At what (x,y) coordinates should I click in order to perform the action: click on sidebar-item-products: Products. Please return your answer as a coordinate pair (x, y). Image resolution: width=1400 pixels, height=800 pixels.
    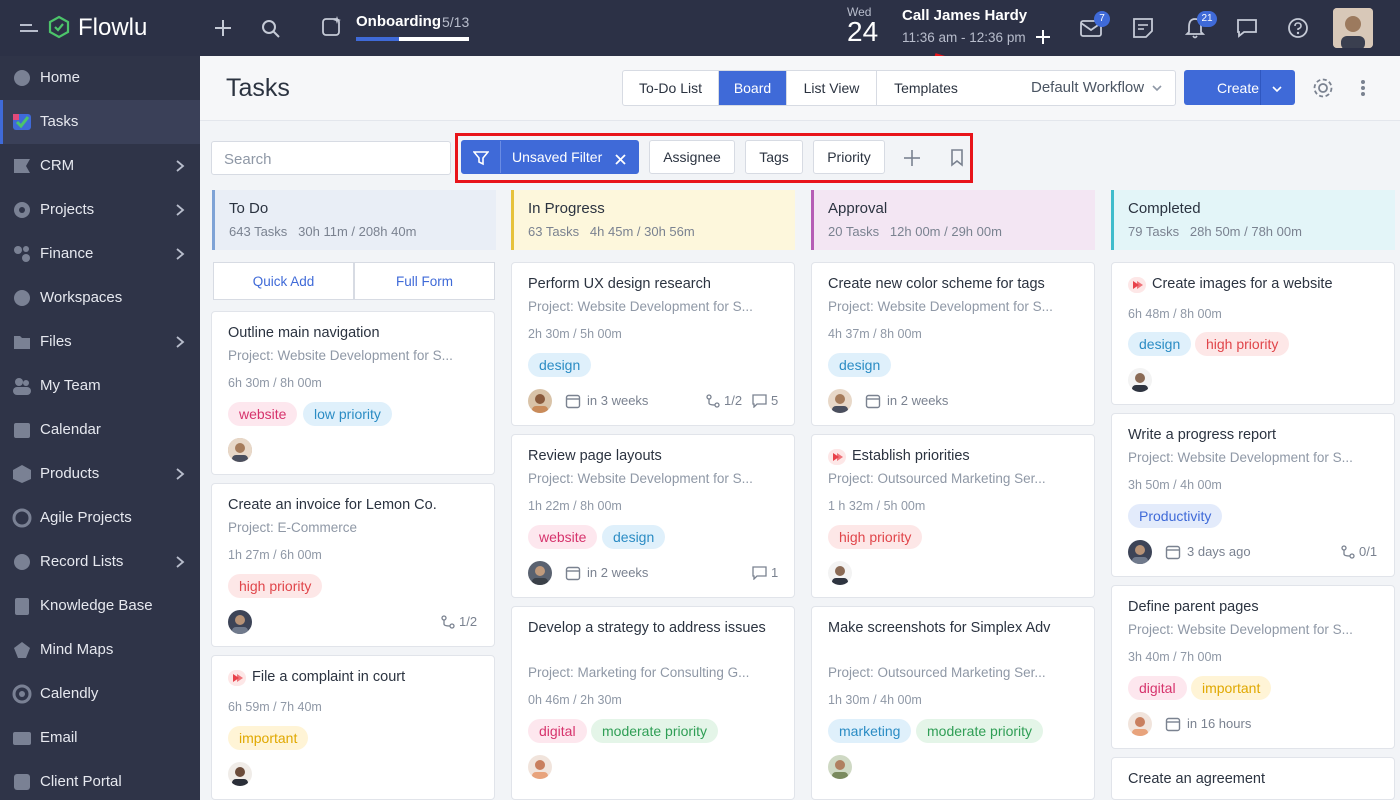
    Looking at the image, I should click on (100, 474).